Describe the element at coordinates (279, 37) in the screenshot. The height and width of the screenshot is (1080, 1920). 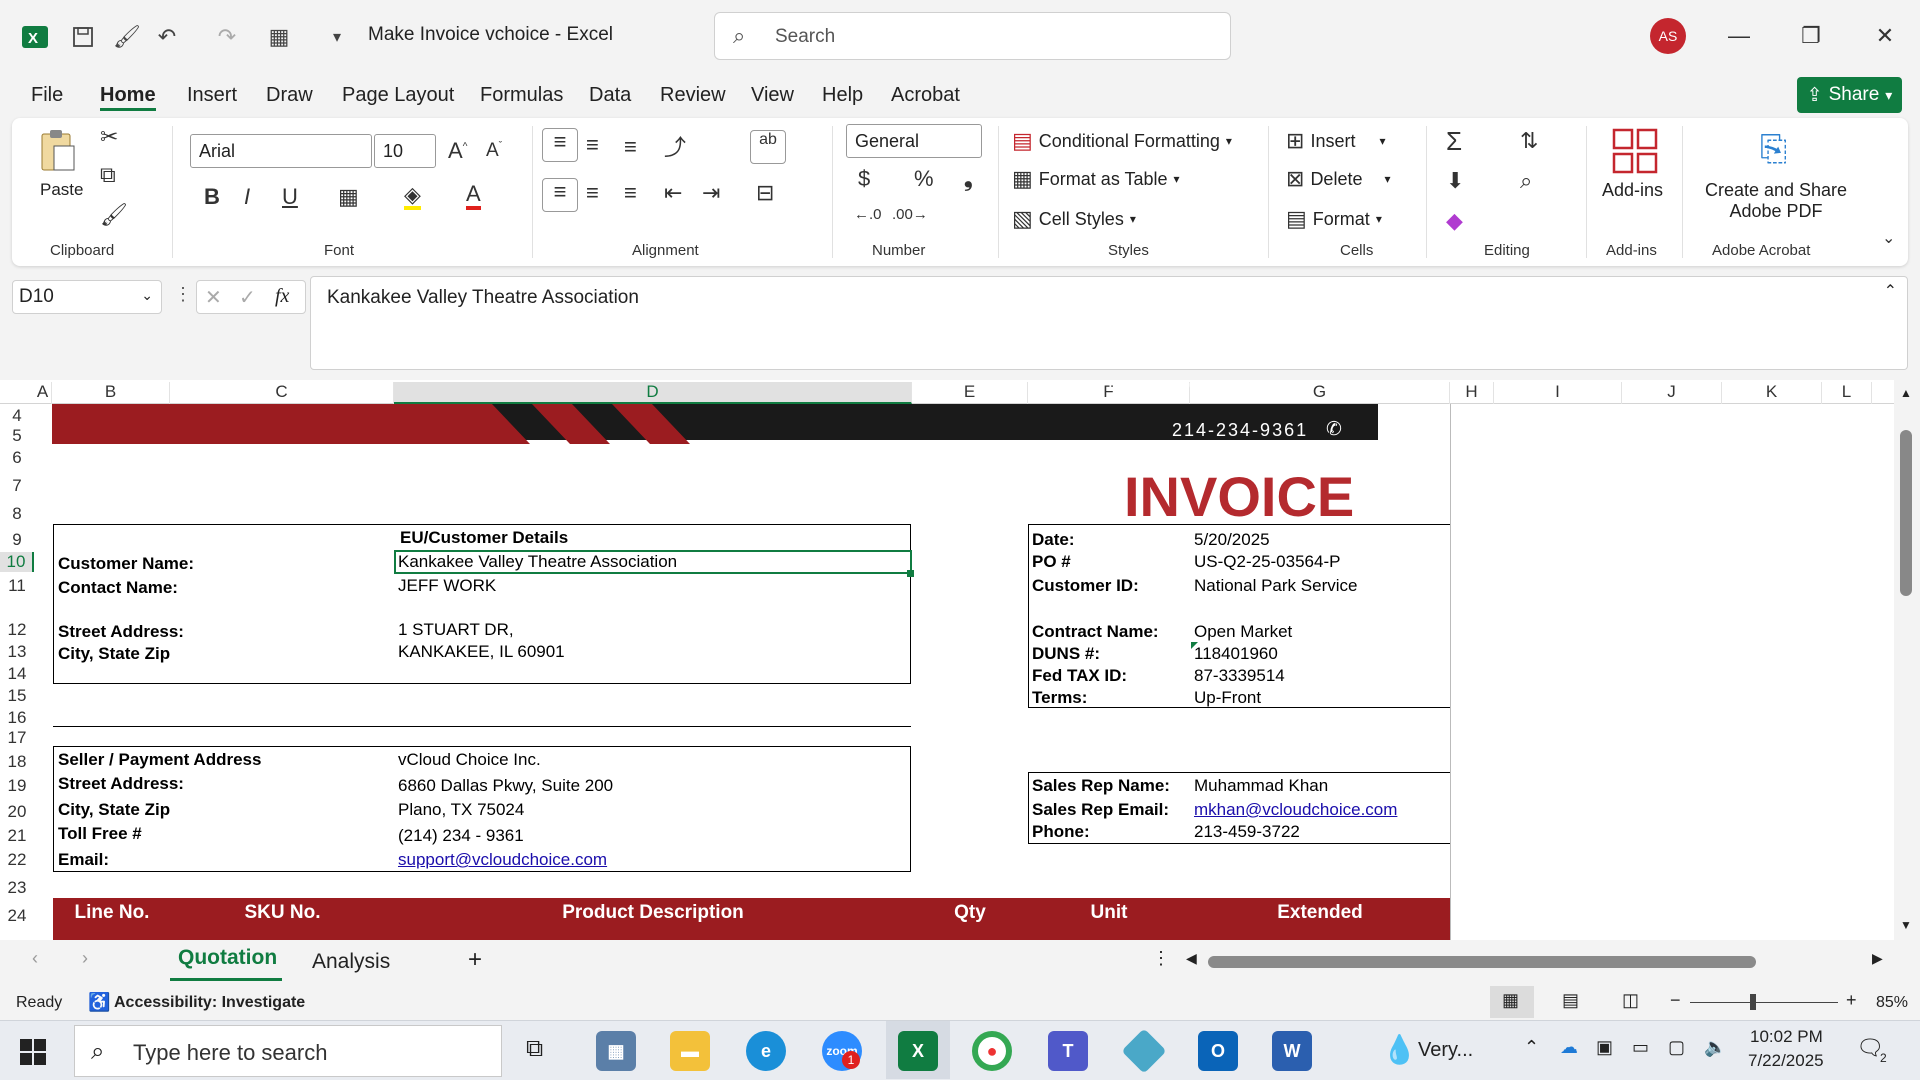
I see `quick-access-table-icon: ▦` at that location.